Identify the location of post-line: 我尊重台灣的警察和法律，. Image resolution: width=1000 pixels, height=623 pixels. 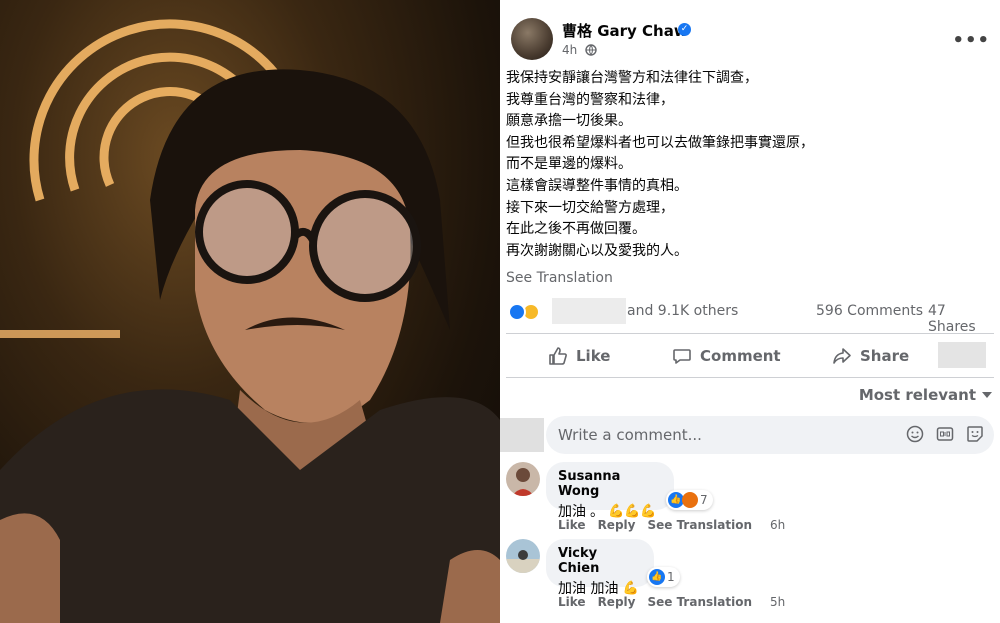
(590, 99).